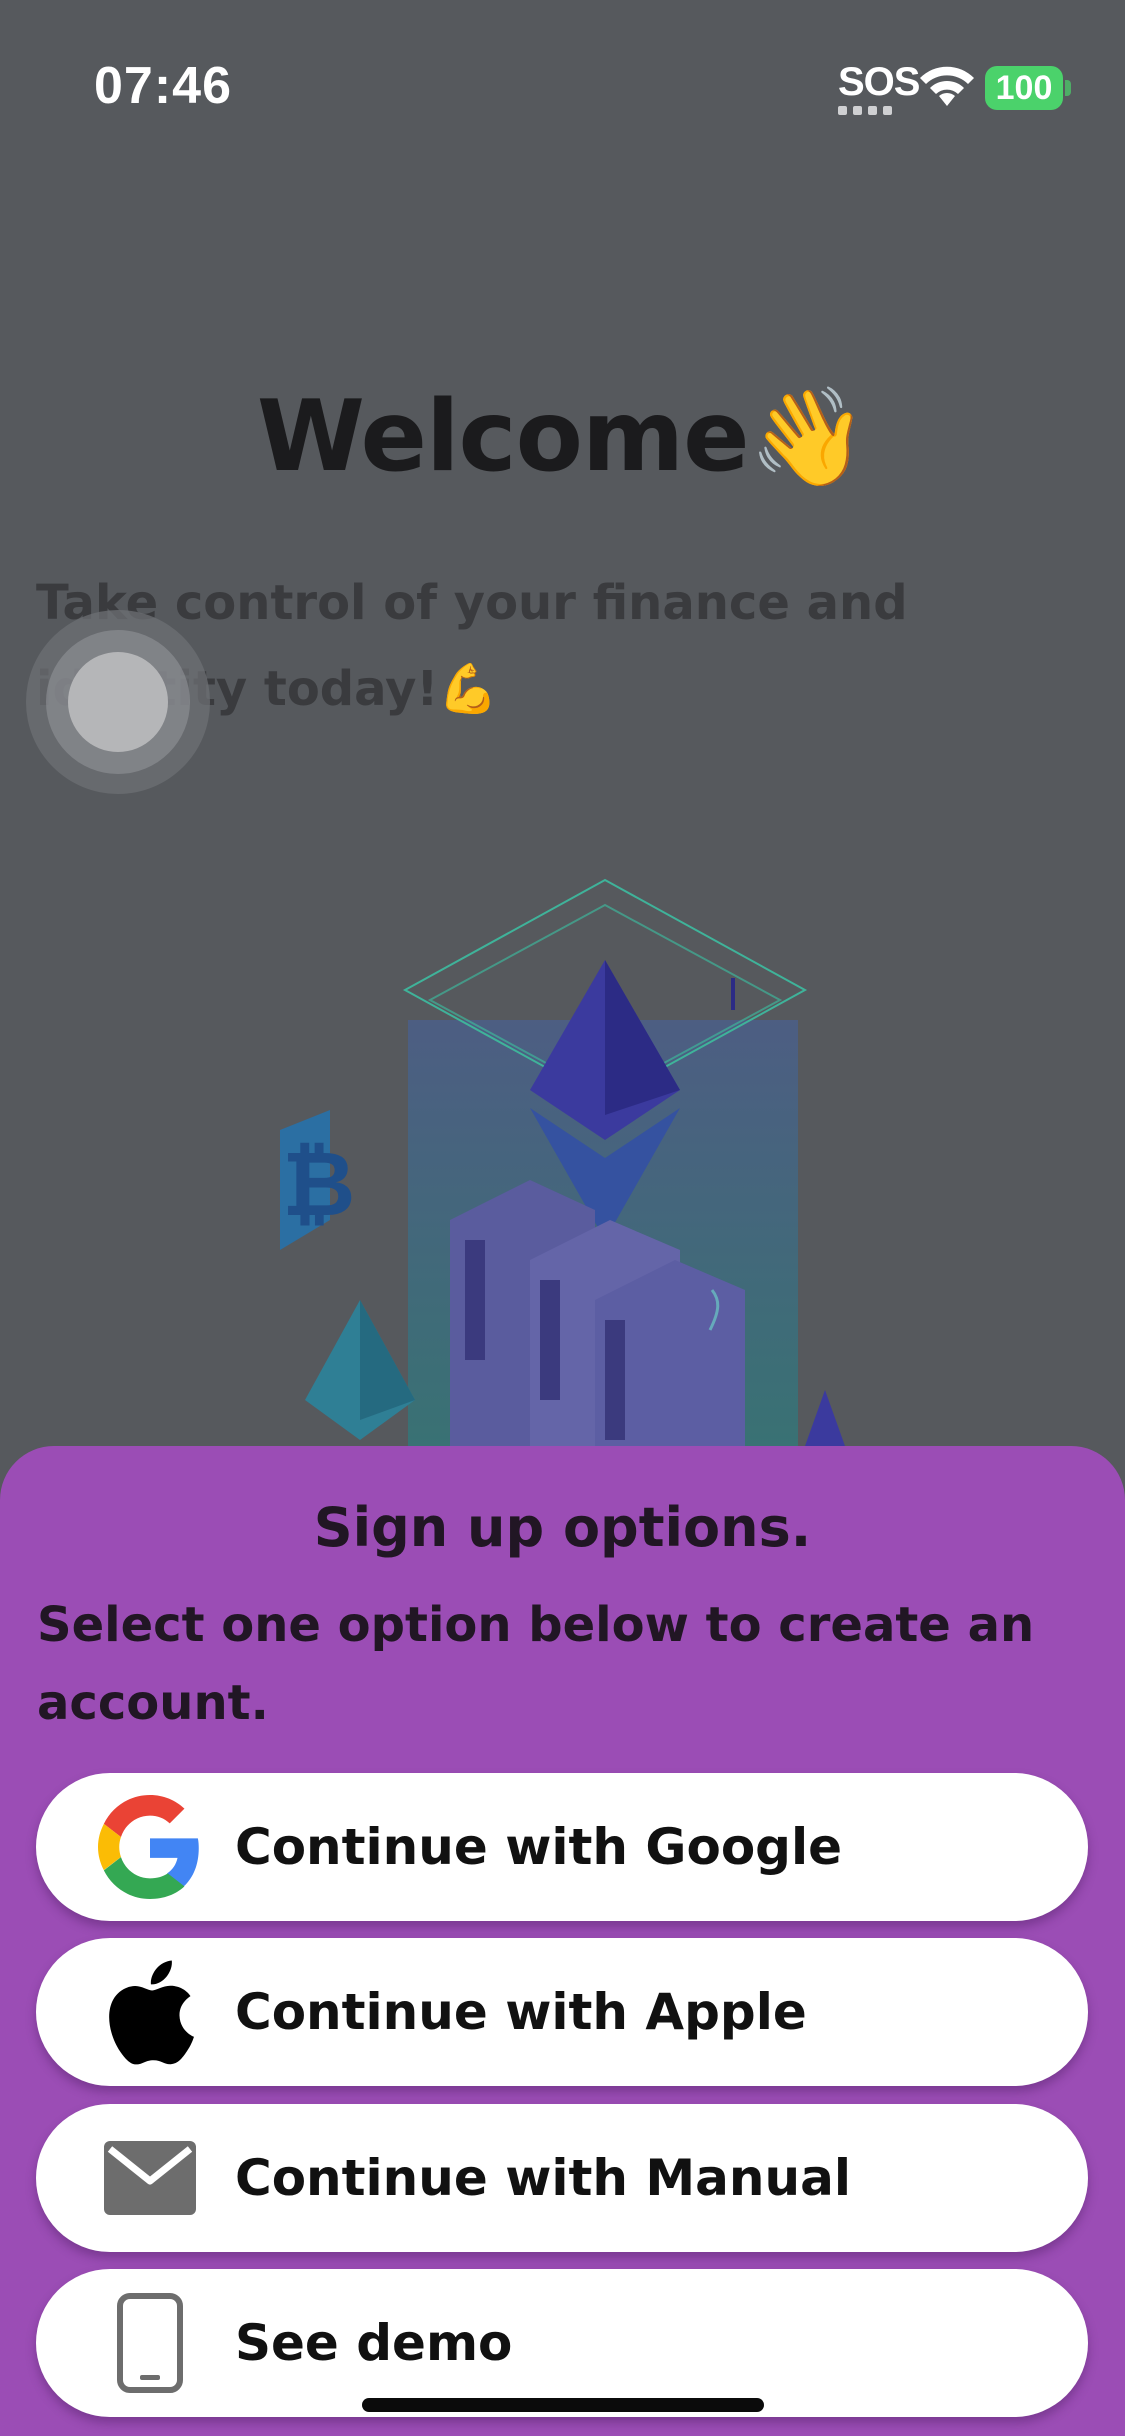  I want to click on battery-level: 100, so click(1024, 88).